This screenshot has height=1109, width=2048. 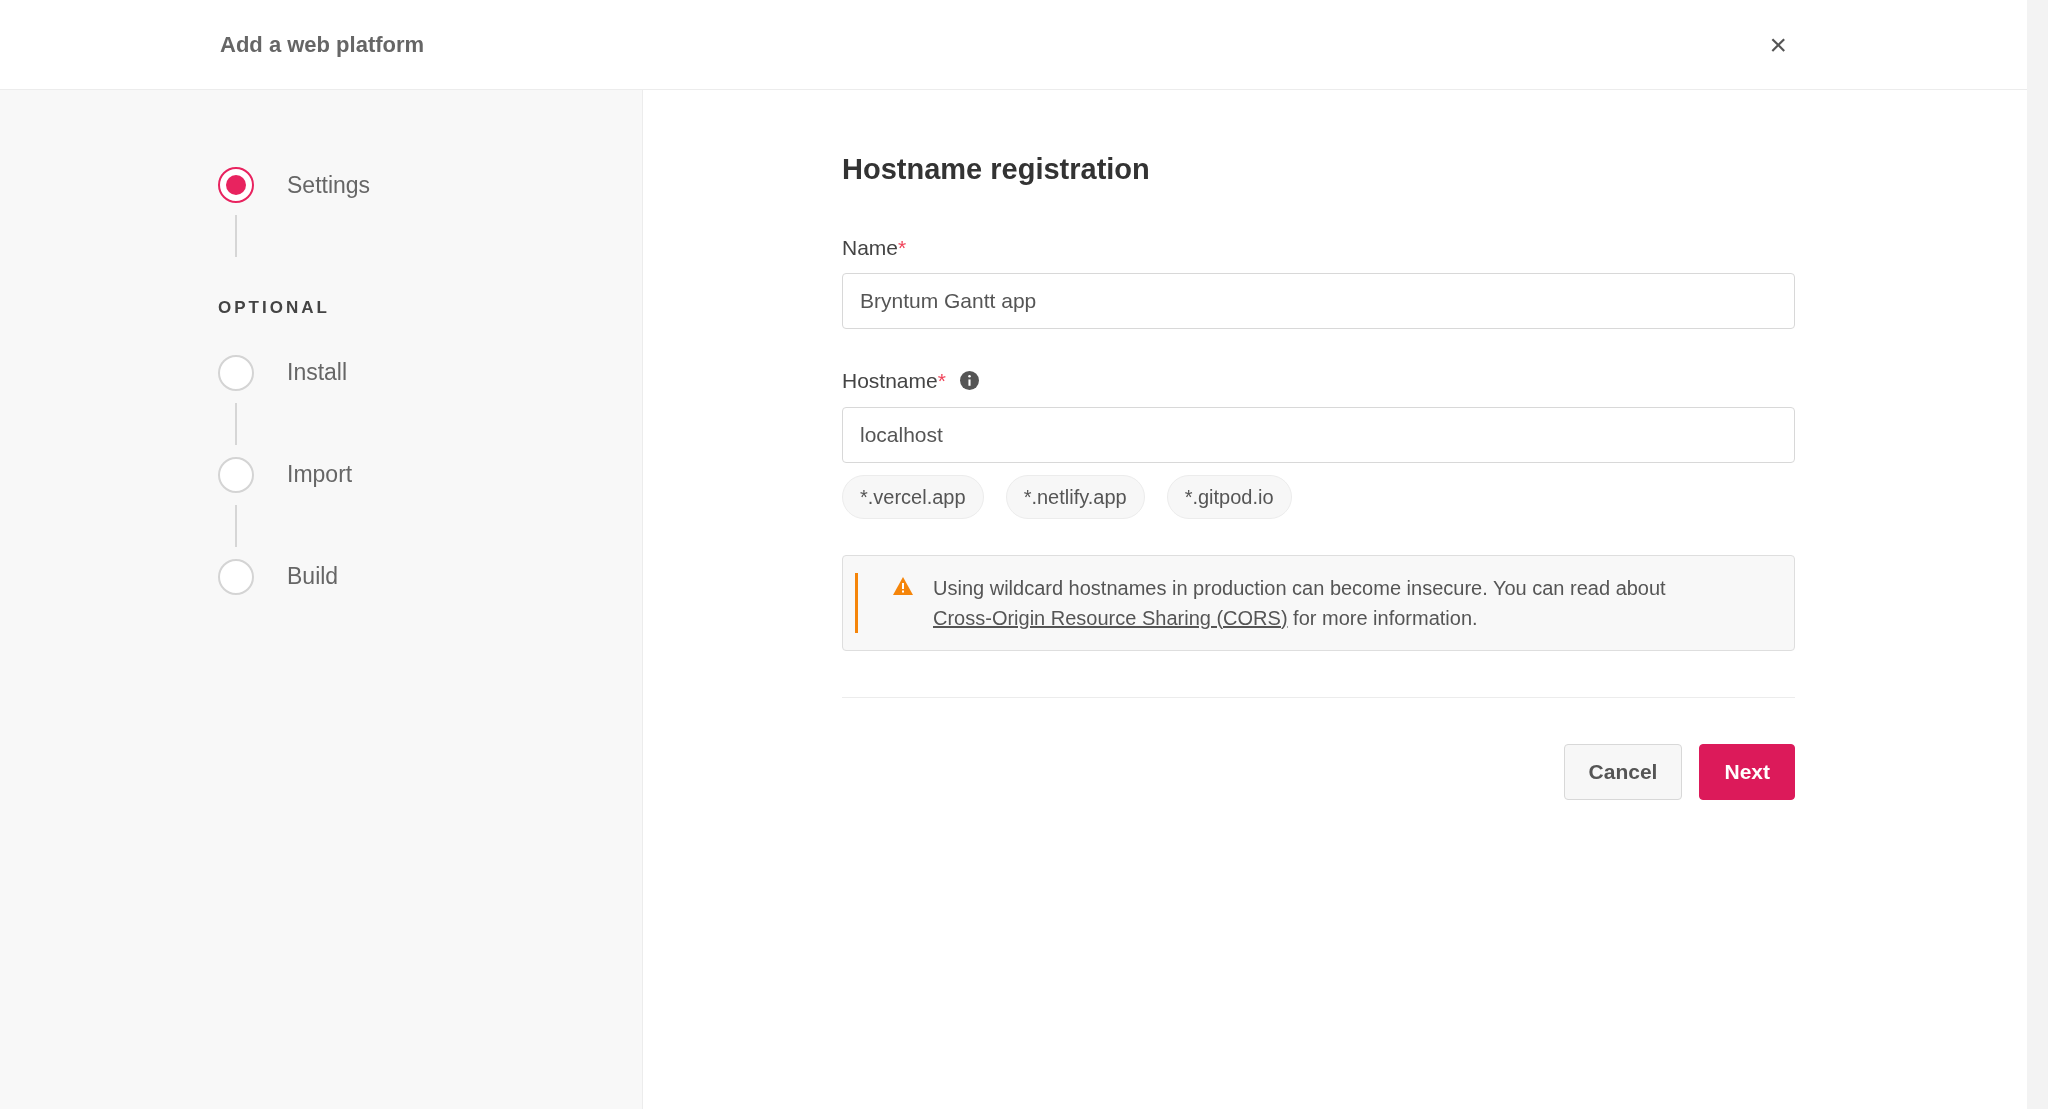 What do you see at coordinates (890, 381) in the screenshot?
I see `field-label: Hostname` at bounding box center [890, 381].